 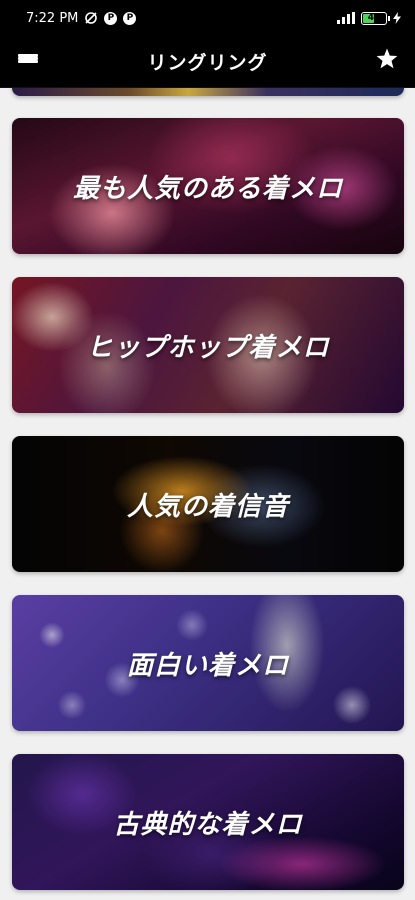 I want to click on category-label: 面白い着メロ, so click(x=207, y=665).